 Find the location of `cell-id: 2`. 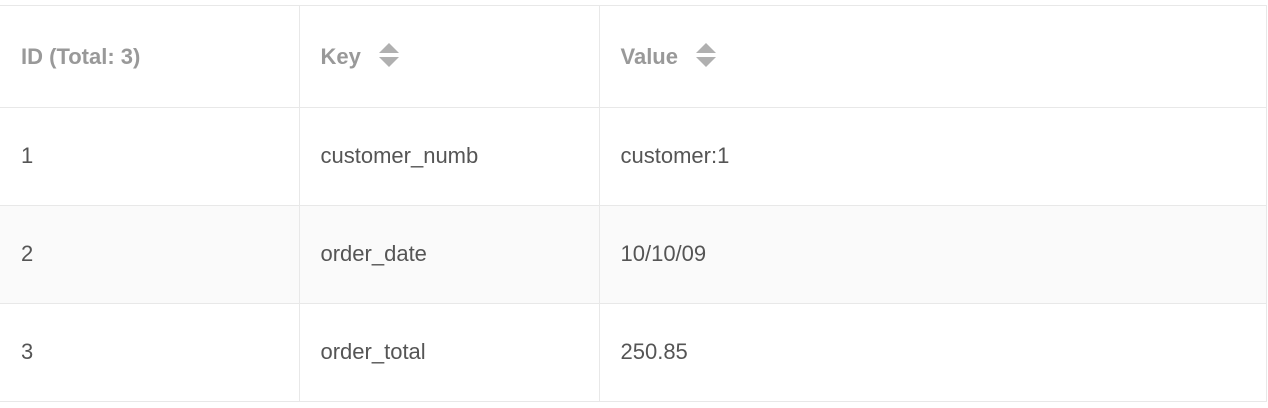

cell-id: 2 is located at coordinates (149, 254).